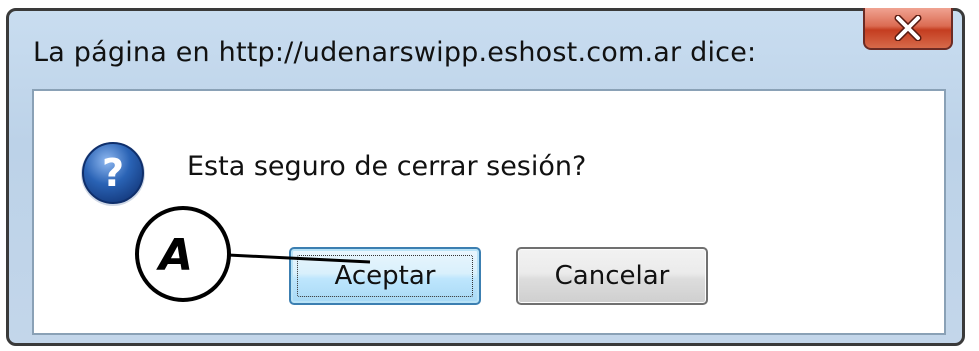 The image size is (979, 351). Describe the element at coordinates (387, 166) in the screenshot. I see `dialog-message: Esta seguro de cerrar sesión?` at that location.